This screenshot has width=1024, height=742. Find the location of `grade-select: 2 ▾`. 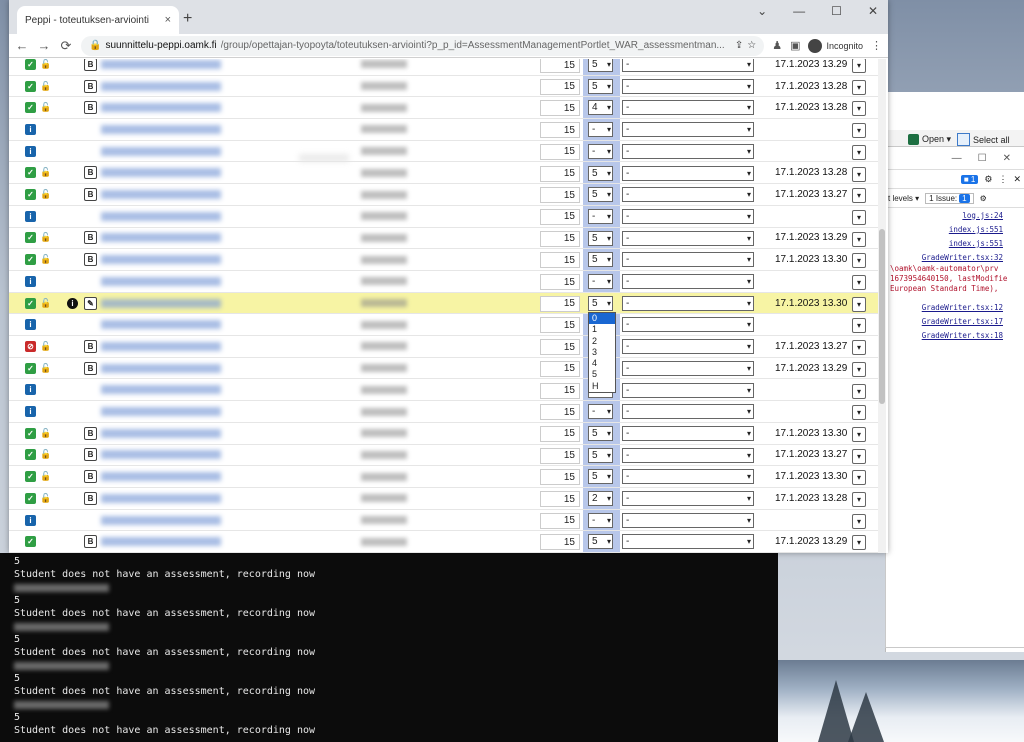

grade-select: 2 ▾ is located at coordinates (600, 498).